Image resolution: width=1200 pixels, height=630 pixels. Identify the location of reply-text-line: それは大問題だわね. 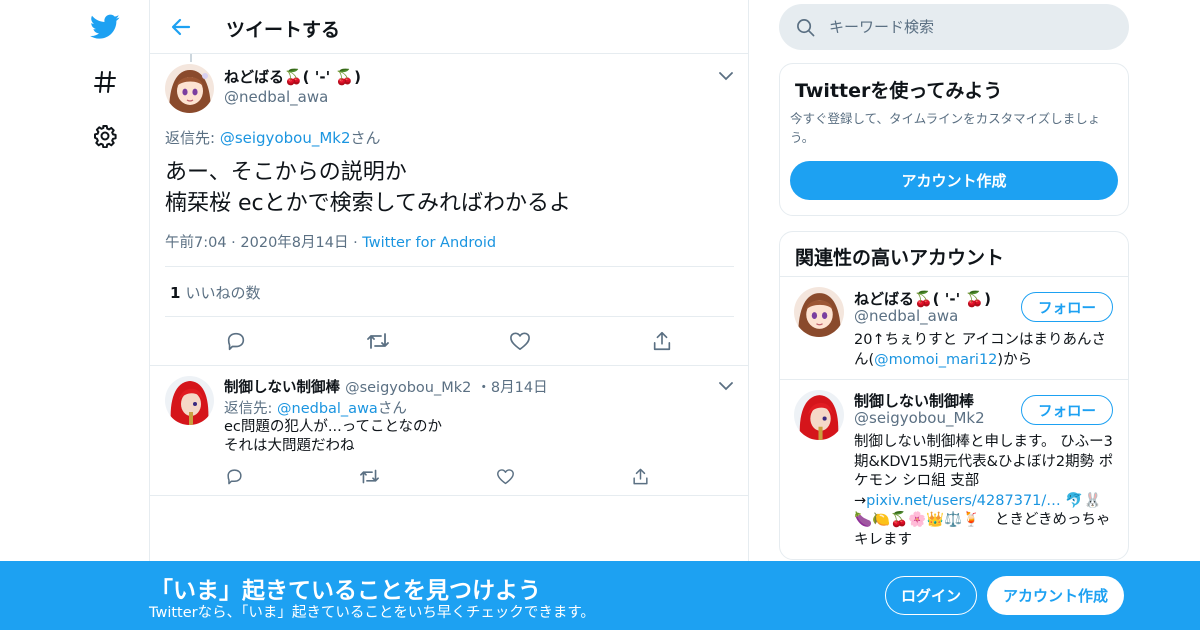
(289, 446).